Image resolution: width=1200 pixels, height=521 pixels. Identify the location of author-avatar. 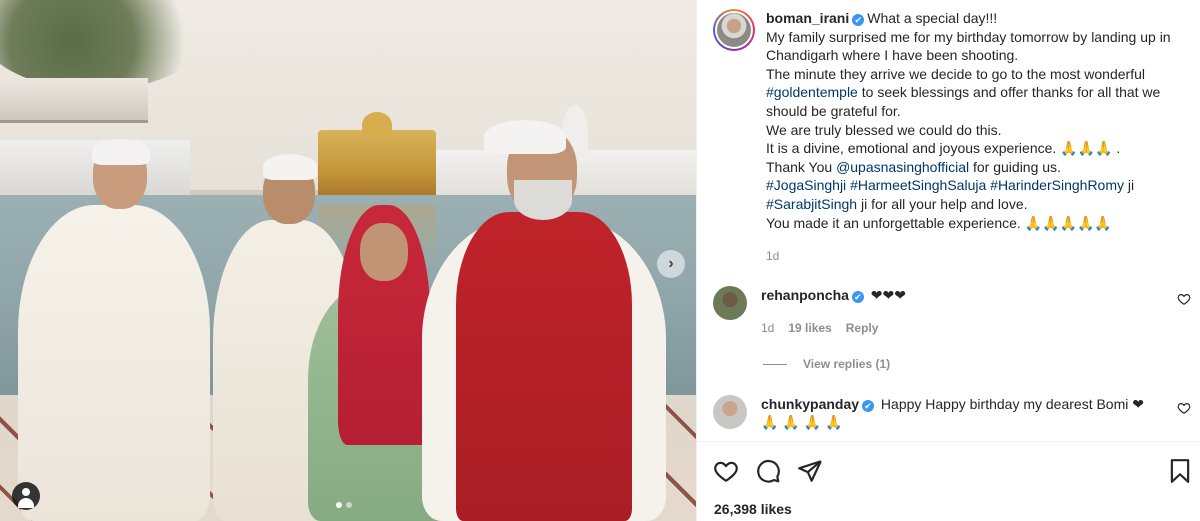
(734, 30).